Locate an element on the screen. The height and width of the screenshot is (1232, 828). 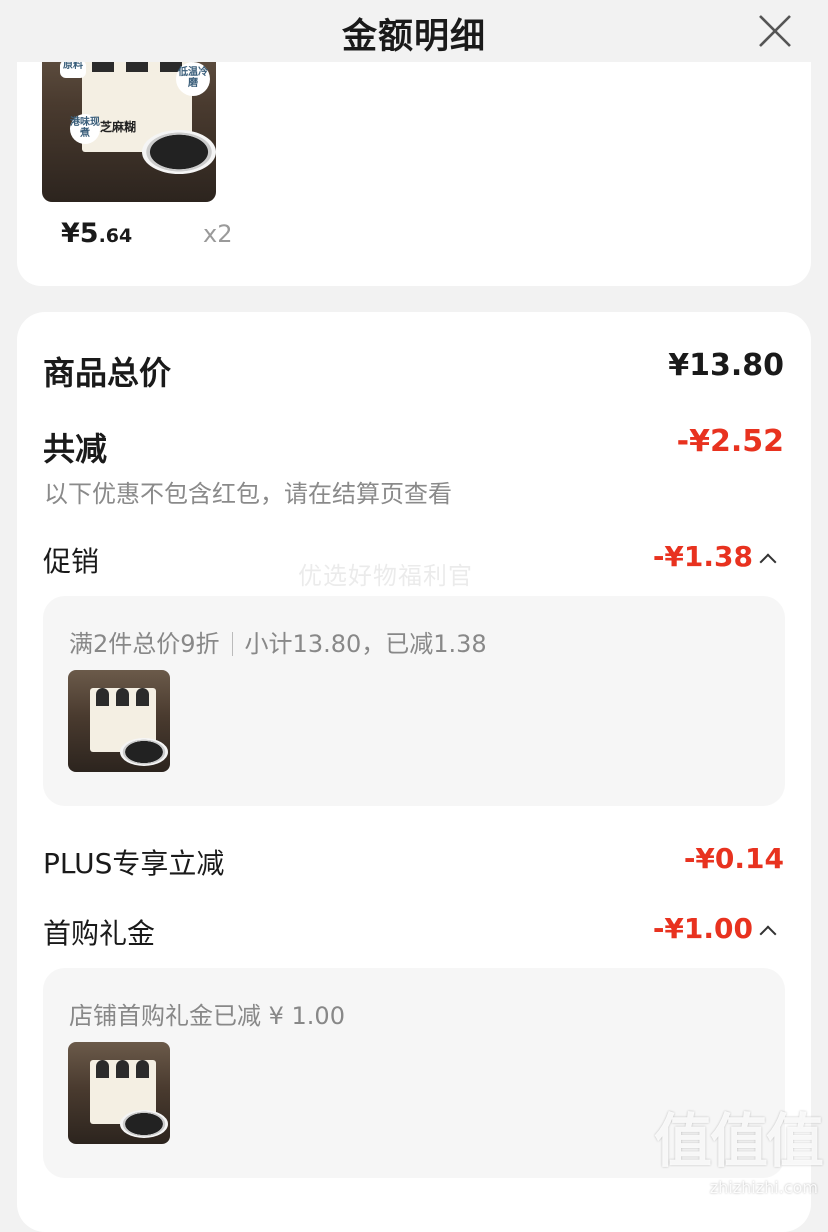
plus-discount-value: -¥0.14 is located at coordinates (734, 858).